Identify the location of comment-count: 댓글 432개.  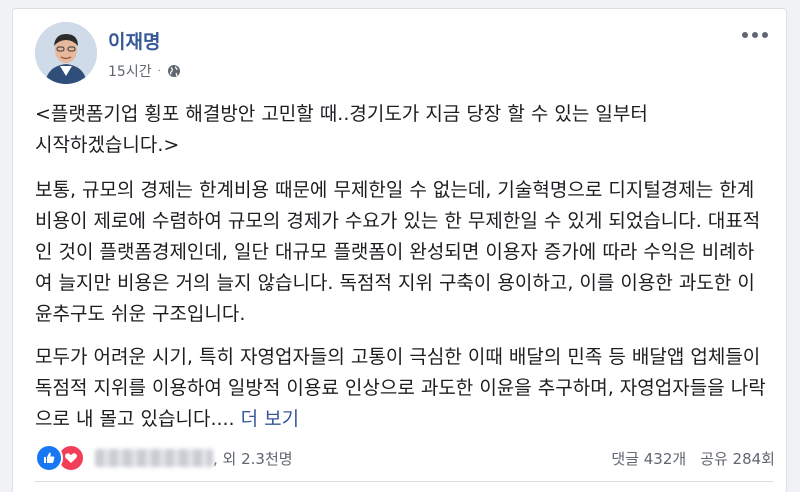
(648, 458).